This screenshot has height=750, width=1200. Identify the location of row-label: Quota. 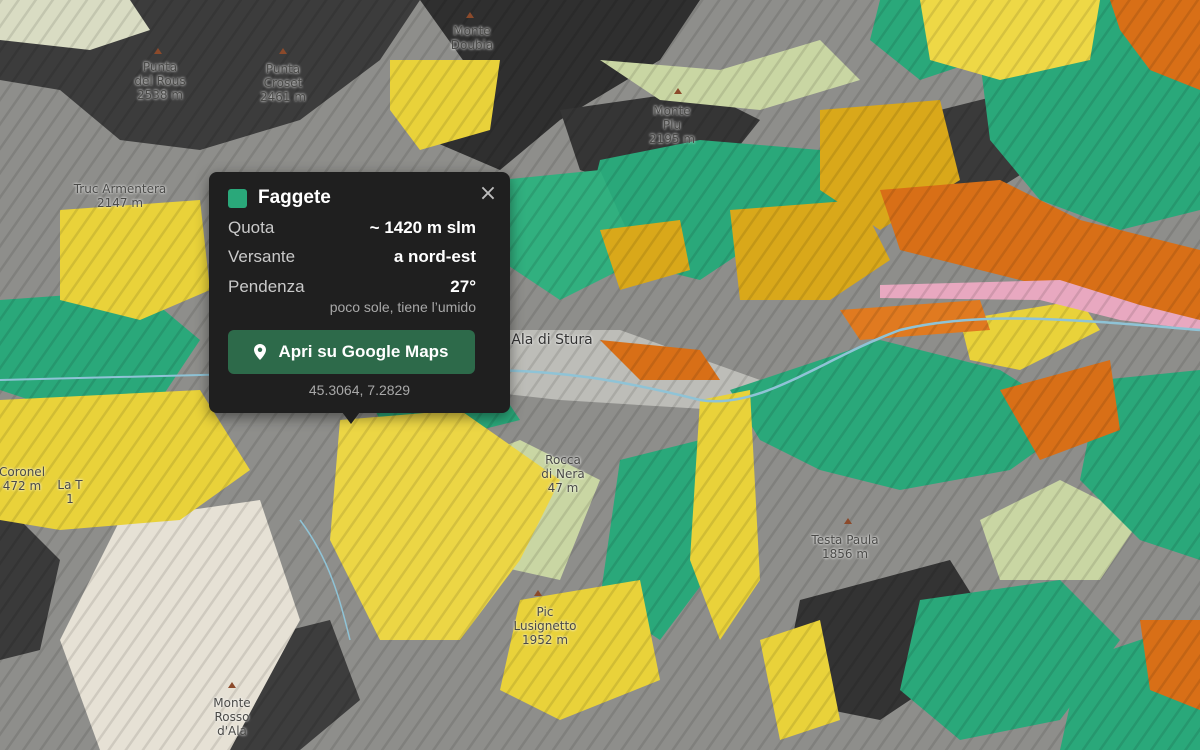
(251, 227).